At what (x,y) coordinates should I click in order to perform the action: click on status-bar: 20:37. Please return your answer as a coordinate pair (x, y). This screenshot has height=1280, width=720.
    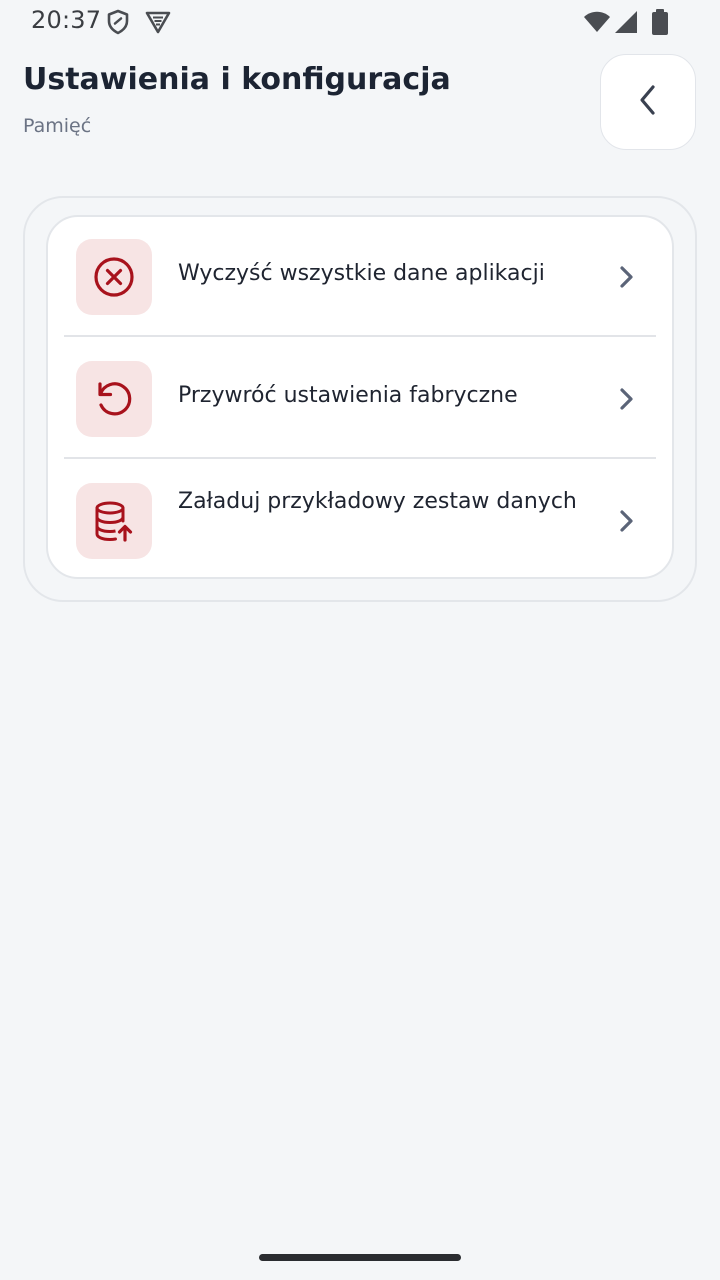
    Looking at the image, I should click on (360, 22).